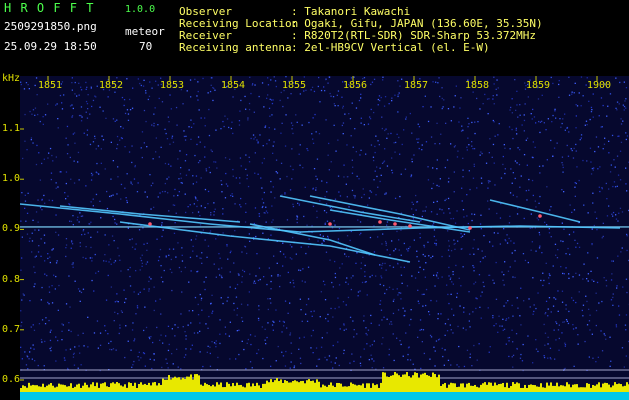 The height and width of the screenshot is (400, 629). Describe the element at coordinates (350, 209) in the screenshot. I see `meteor-echo` at that location.